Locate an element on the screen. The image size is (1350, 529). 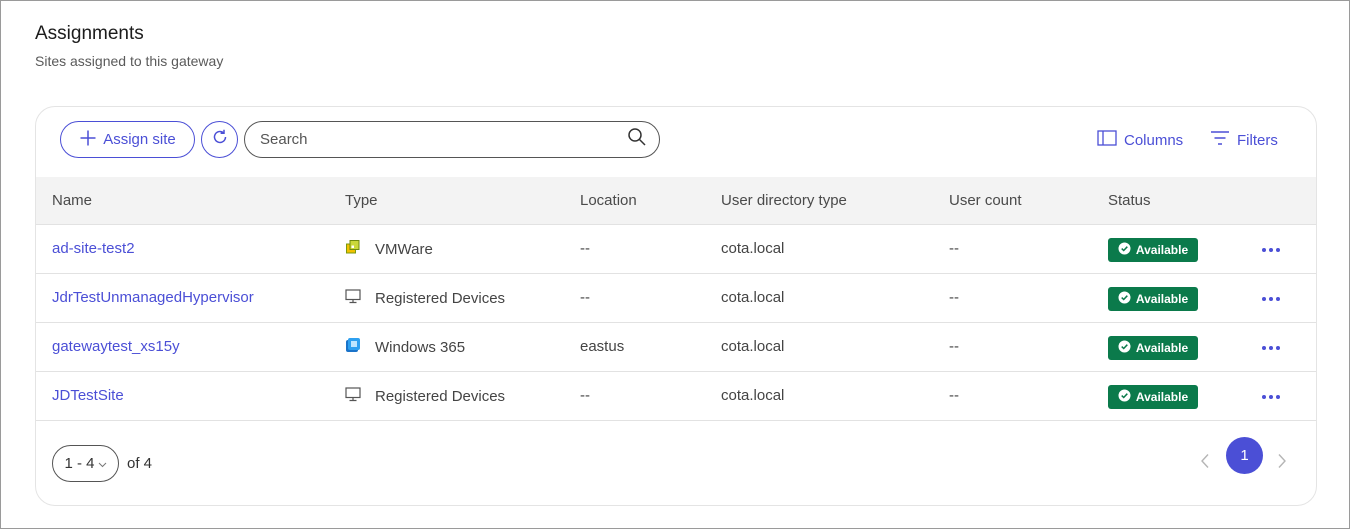
column-header-type: Type is located at coordinates (361, 200).